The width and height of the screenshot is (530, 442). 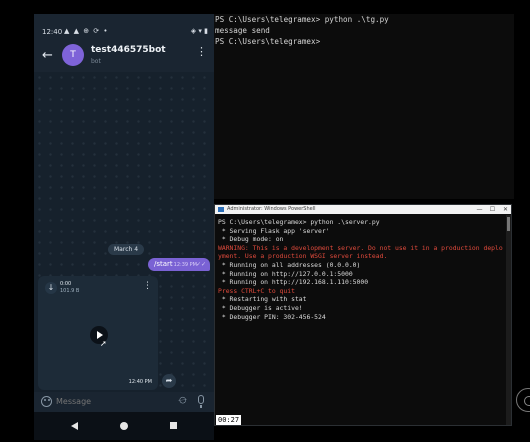 I want to click on terminal-line: * Running on http://192.168.1.110:5000, so click(x=293, y=282).